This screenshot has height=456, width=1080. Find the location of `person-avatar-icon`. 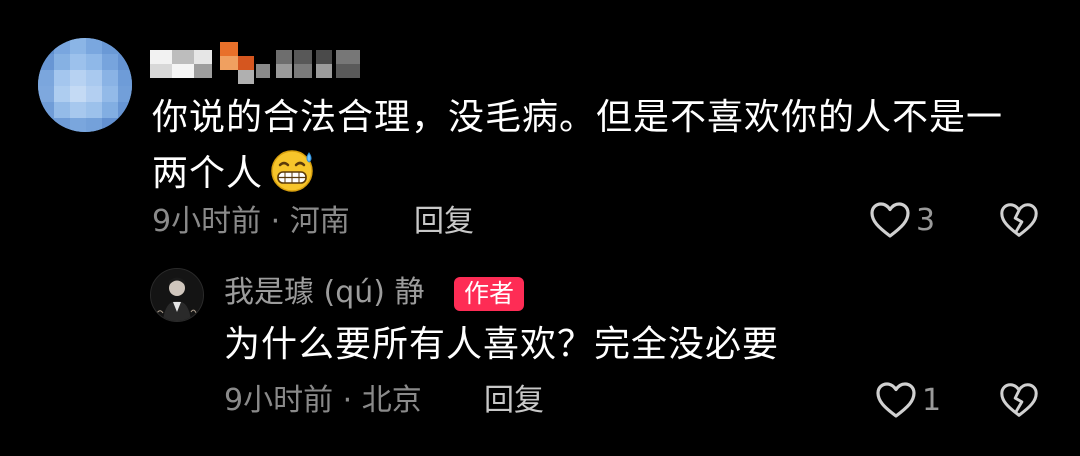

person-avatar-icon is located at coordinates (177, 295).